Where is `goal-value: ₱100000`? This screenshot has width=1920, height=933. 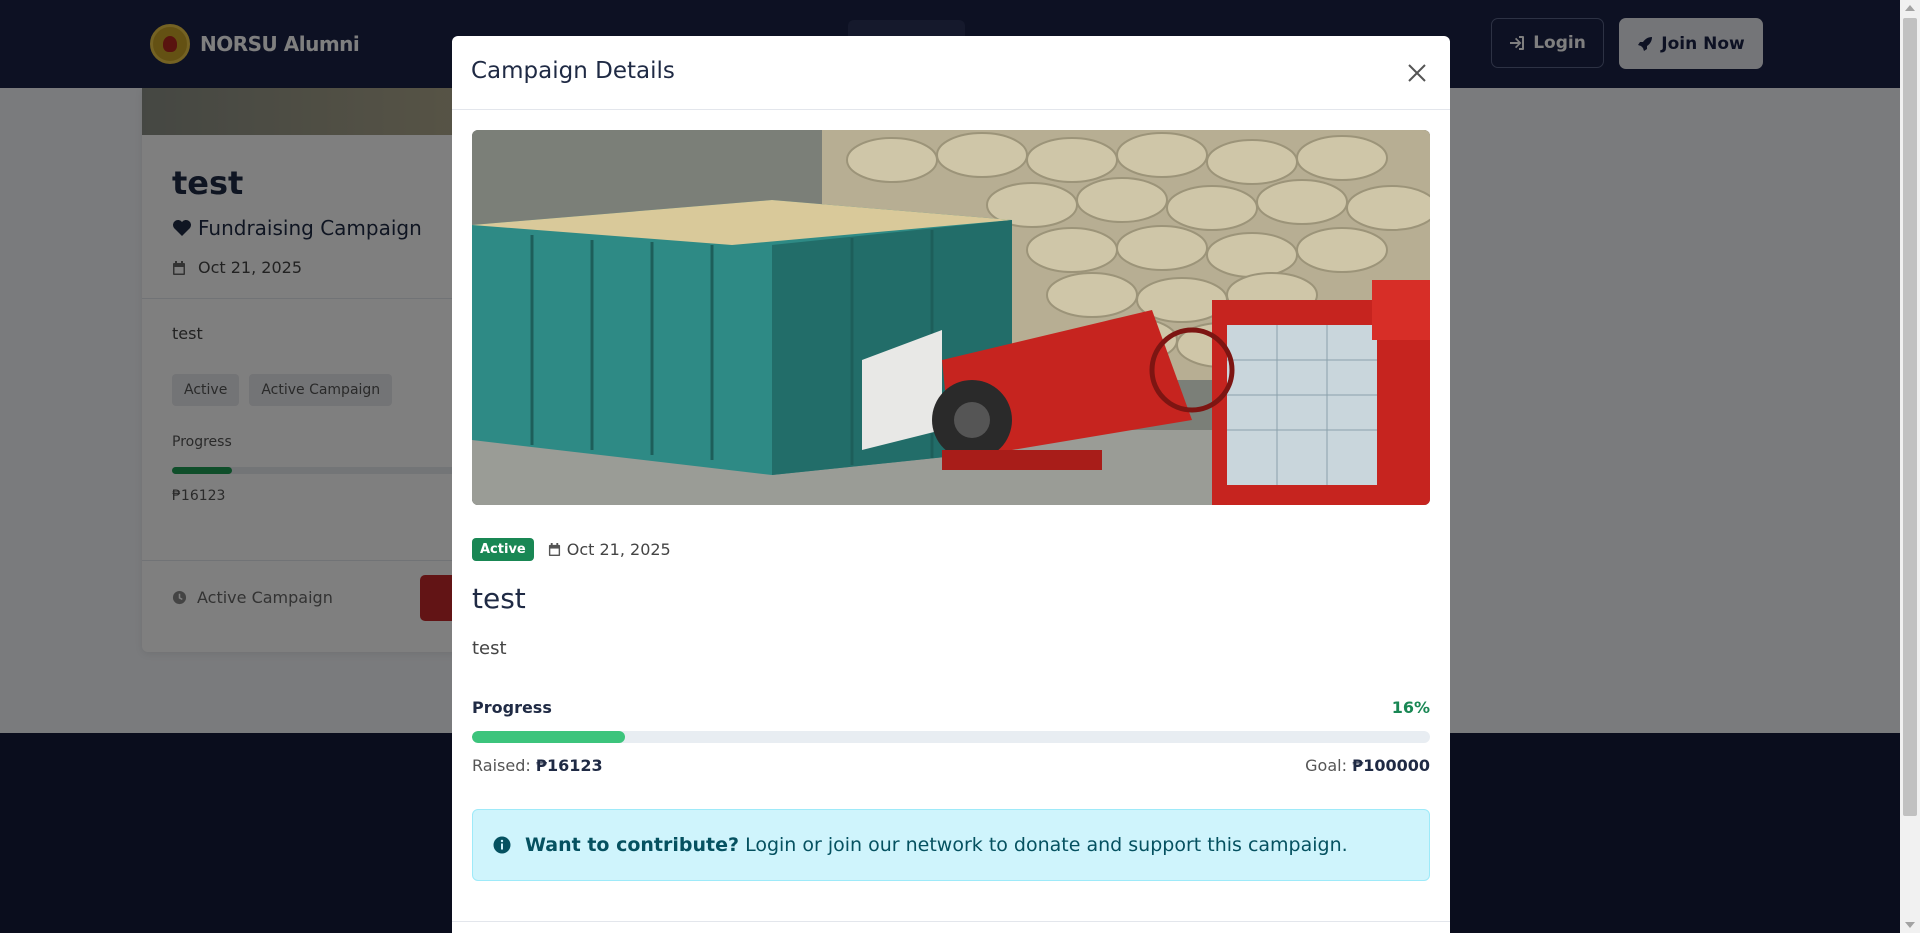 goal-value: ₱100000 is located at coordinates (1391, 765).